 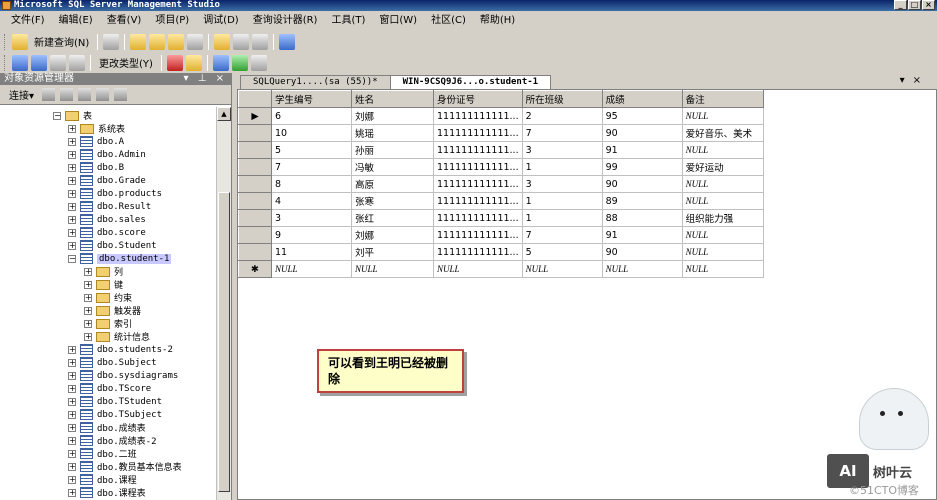 What do you see at coordinates (120, 258) in the screenshot?
I see `tree-node: − dbo.student-1` at bounding box center [120, 258].